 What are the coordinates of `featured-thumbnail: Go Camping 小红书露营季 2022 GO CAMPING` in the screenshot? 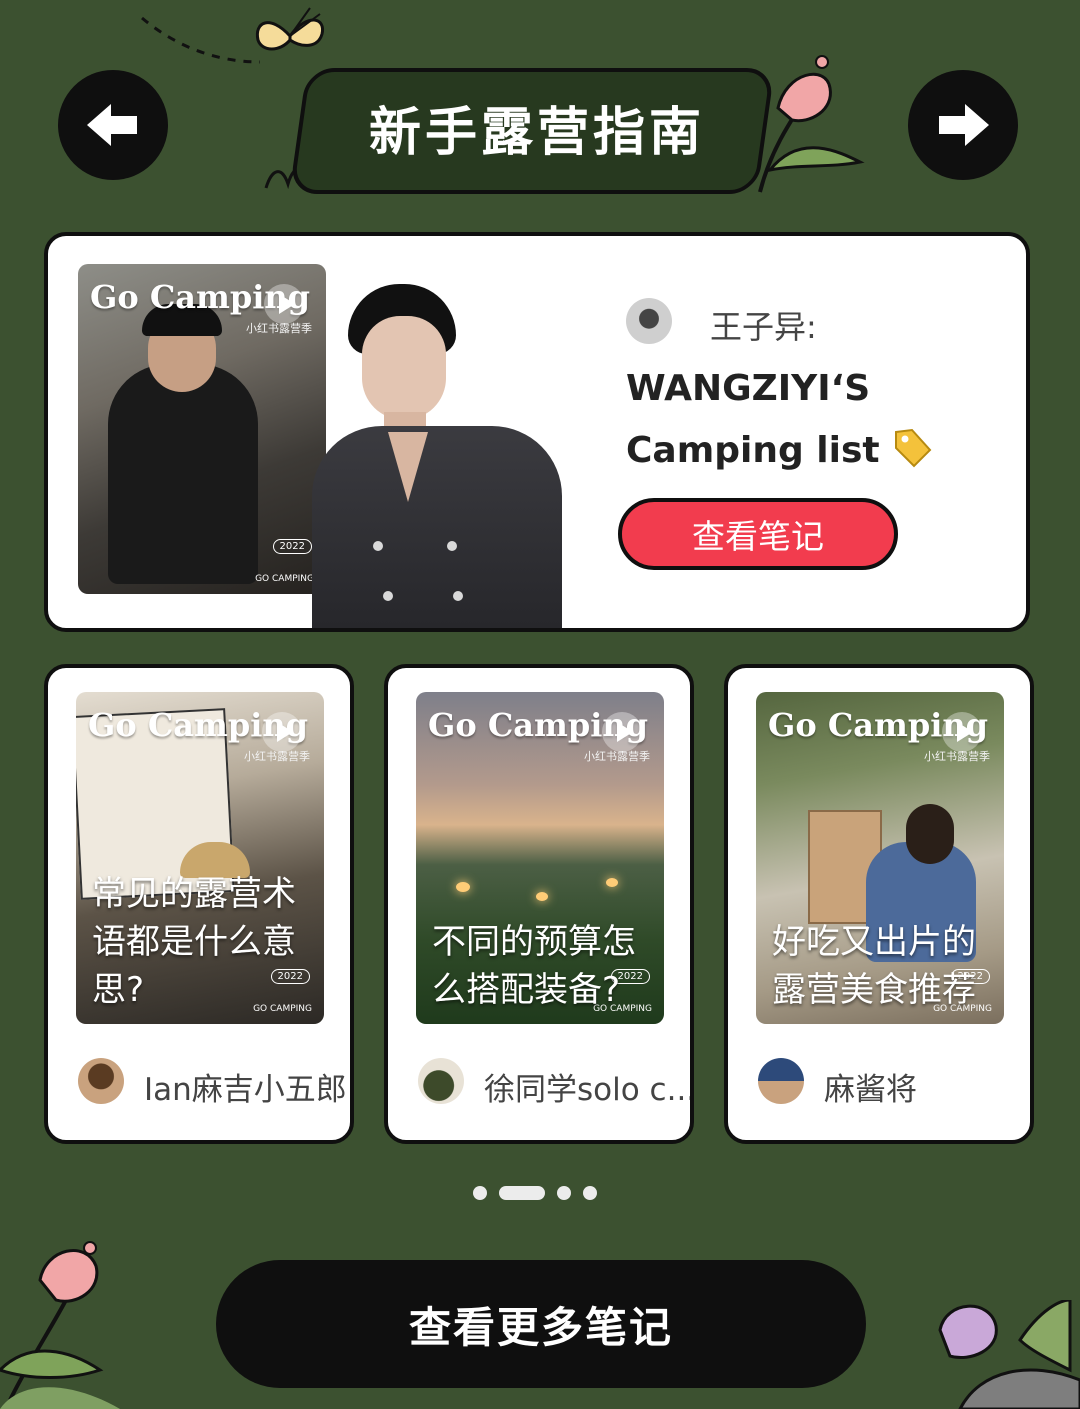 It's located at (202, 429).